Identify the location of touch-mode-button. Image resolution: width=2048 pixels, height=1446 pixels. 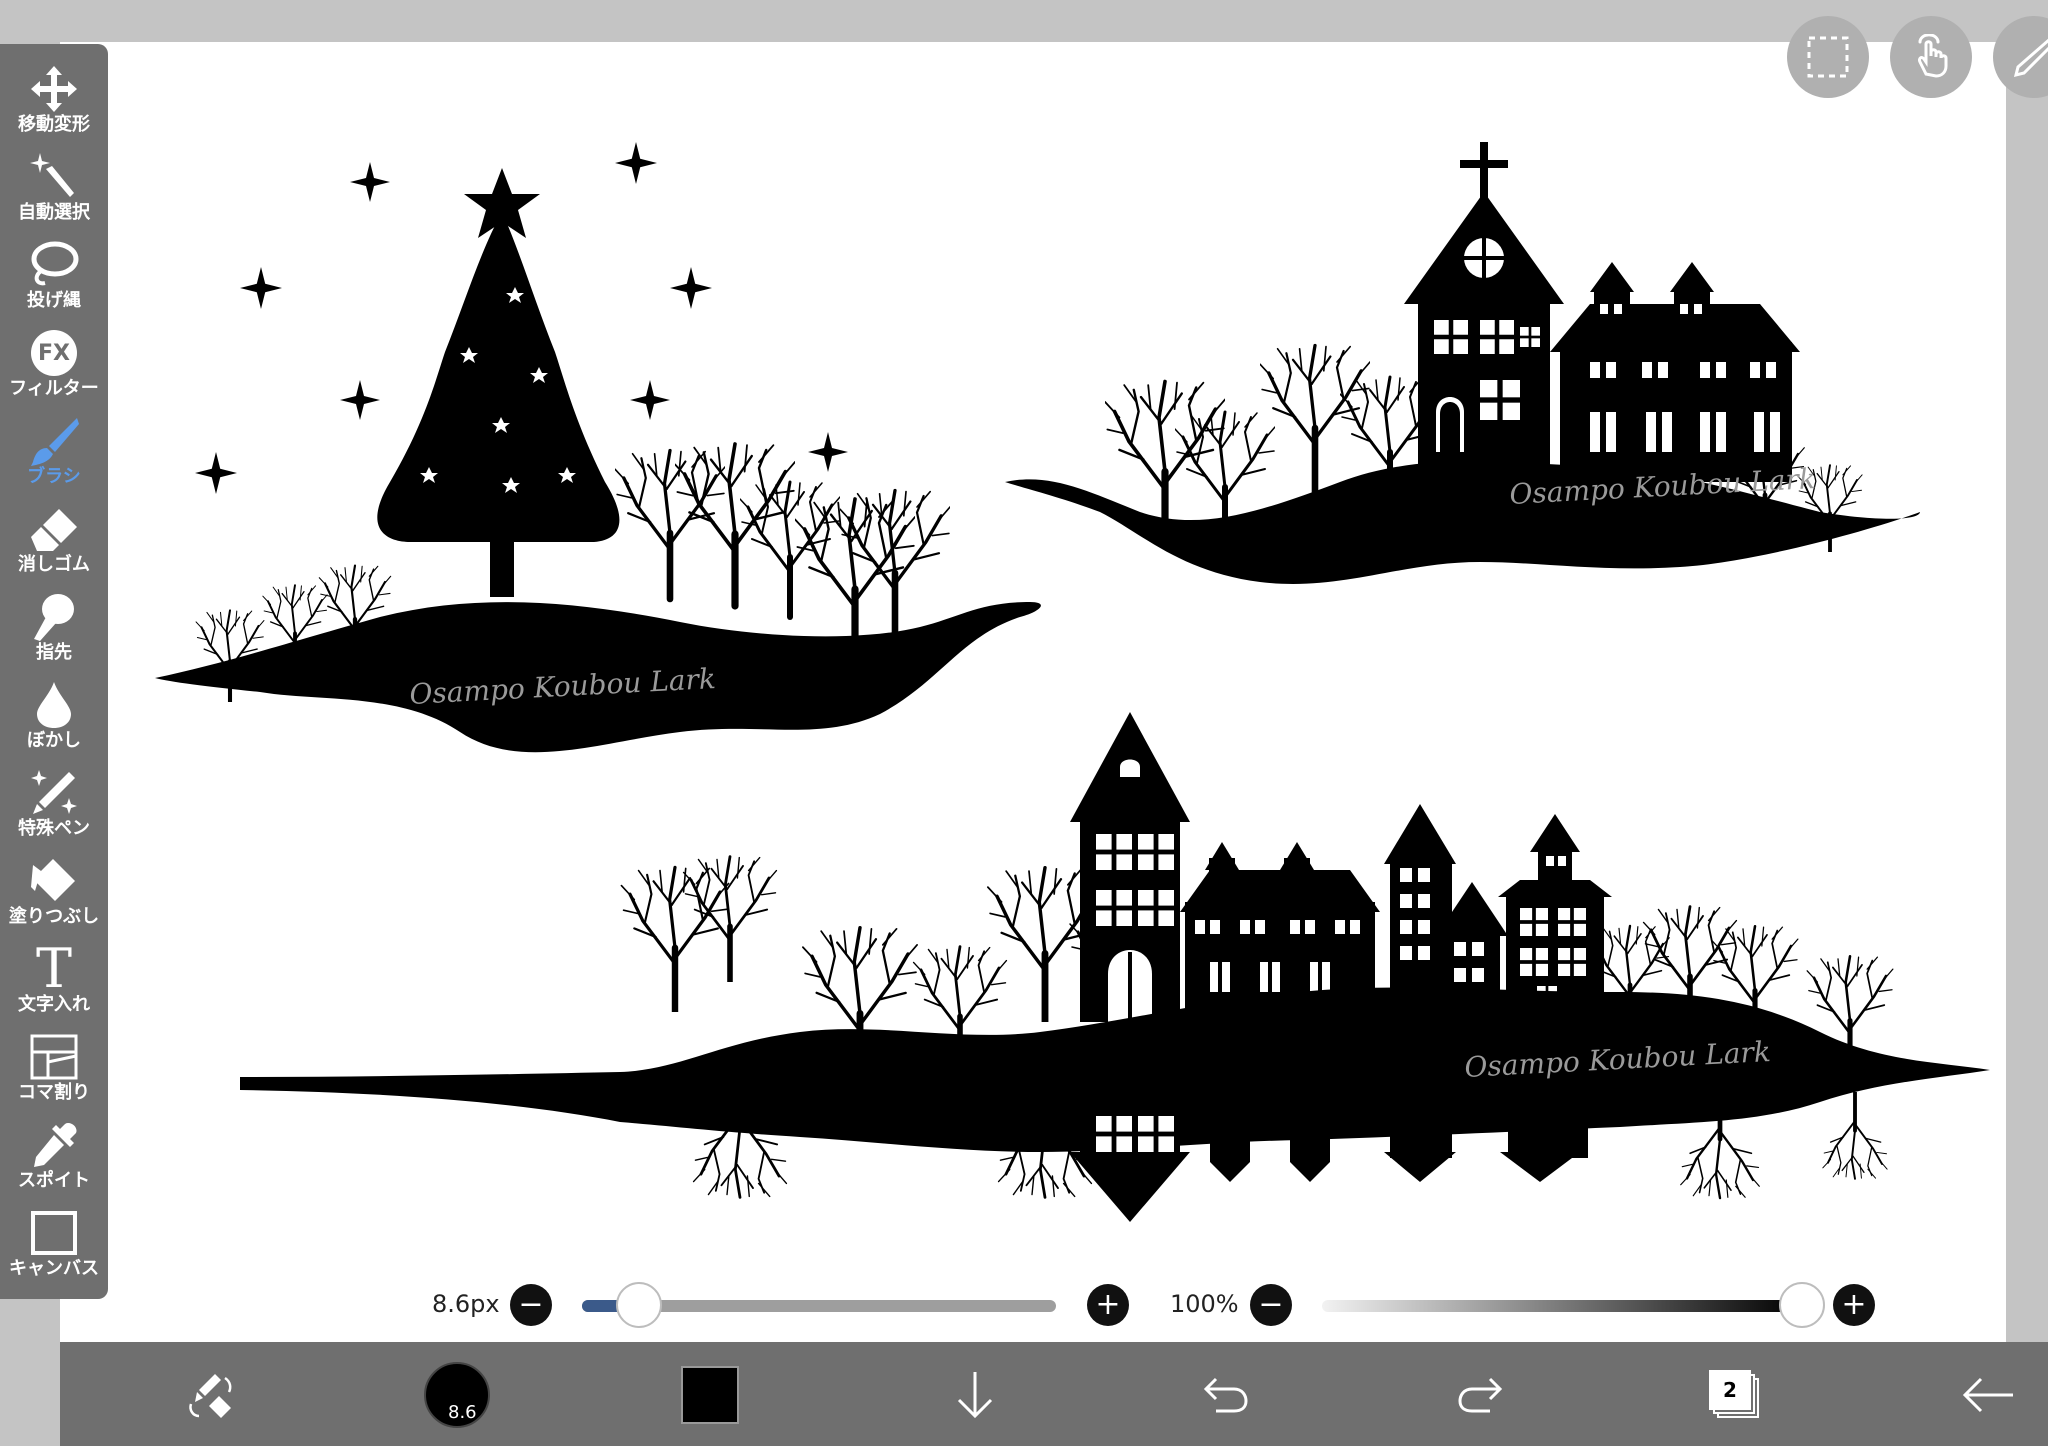
(1931, 57).